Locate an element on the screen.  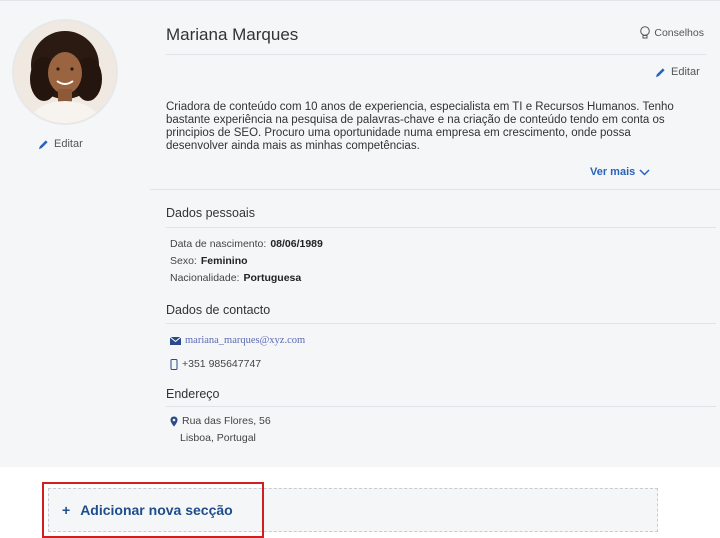
sex-label: Sexo: is located at coordinates (183, 261).